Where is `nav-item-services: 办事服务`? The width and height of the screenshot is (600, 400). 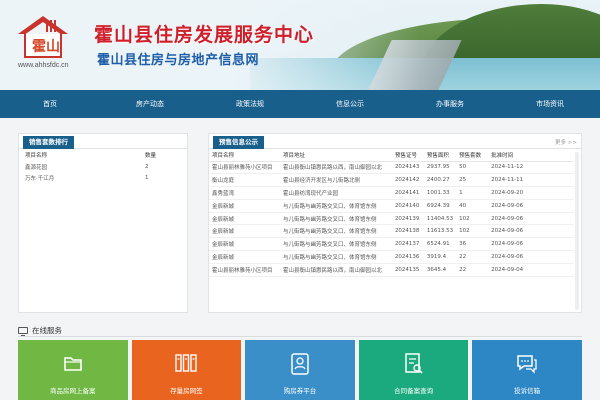 nav-item-services: 办事服务 is located at coordinates (450, 104).